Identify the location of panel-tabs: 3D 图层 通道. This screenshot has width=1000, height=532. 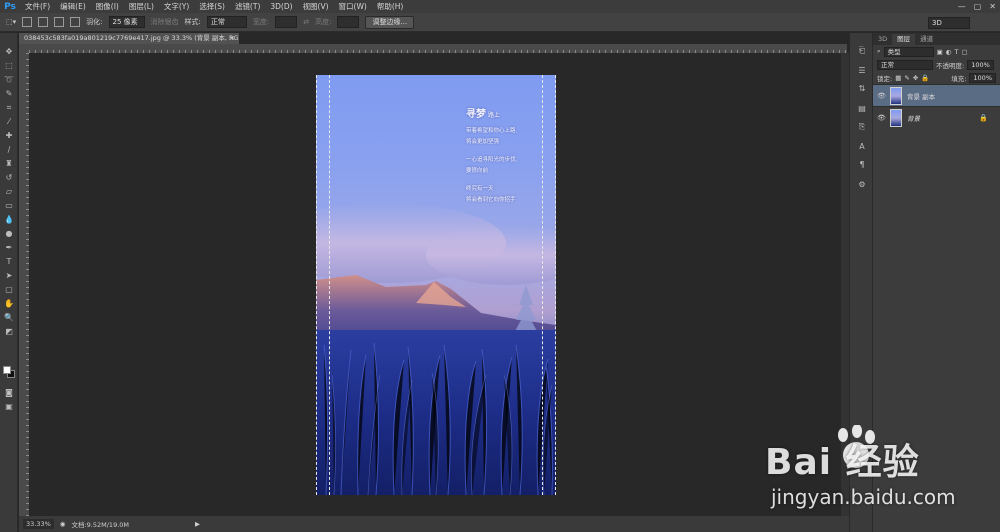
(936, 39).